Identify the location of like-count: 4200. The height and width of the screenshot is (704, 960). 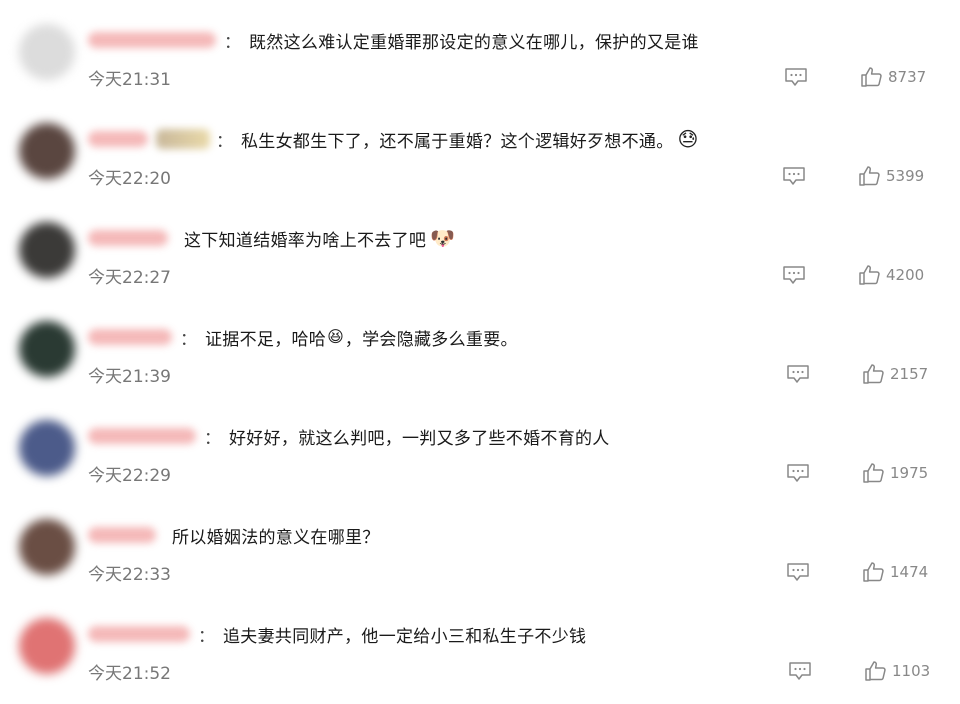
(905, 275).